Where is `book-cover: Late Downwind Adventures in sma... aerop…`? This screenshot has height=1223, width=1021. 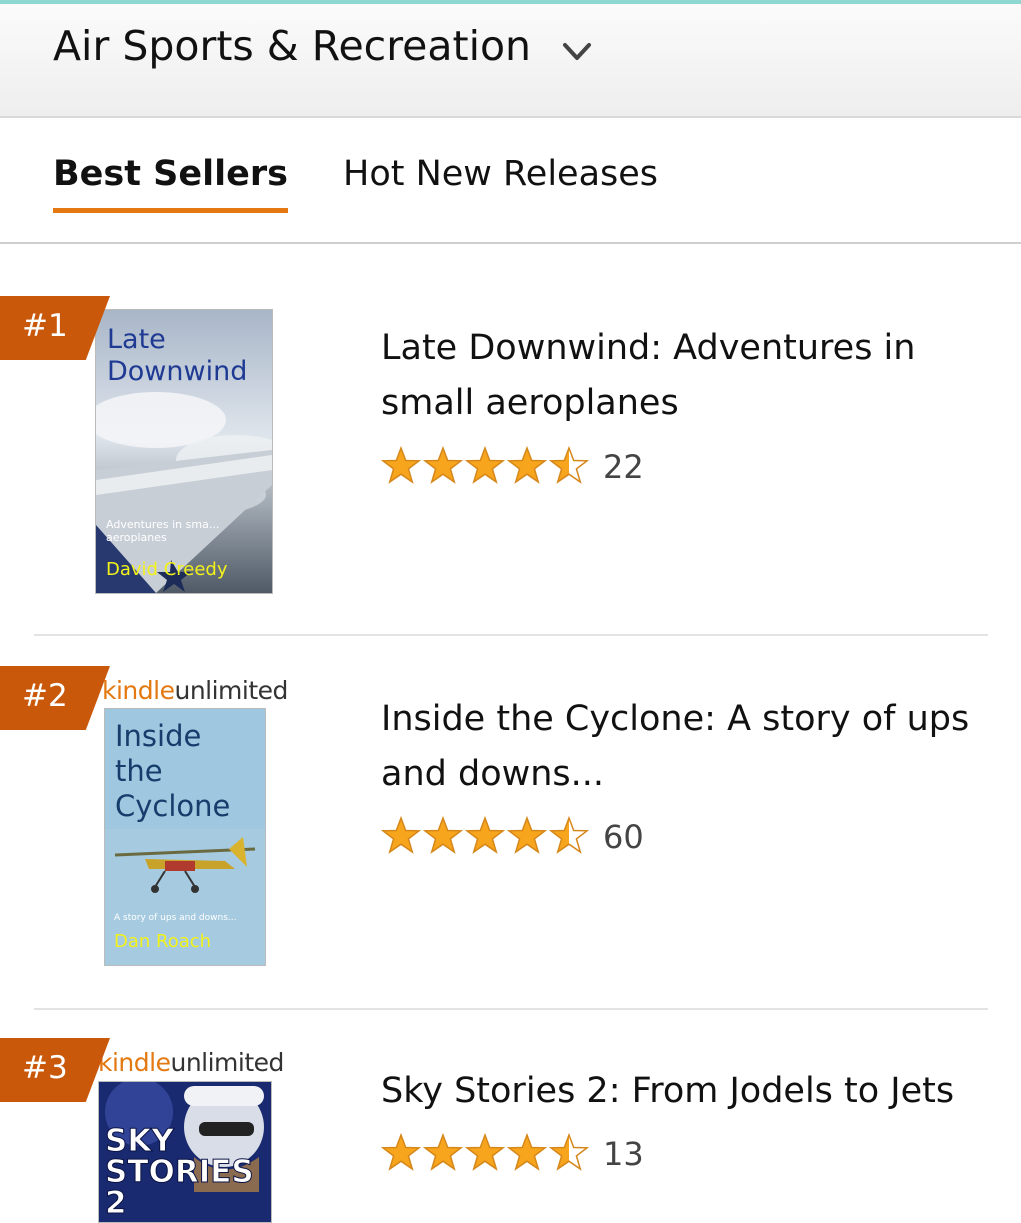
book-cover: Late Downwind Adventures in sma... aerop… is located at coordinates (184, 451).